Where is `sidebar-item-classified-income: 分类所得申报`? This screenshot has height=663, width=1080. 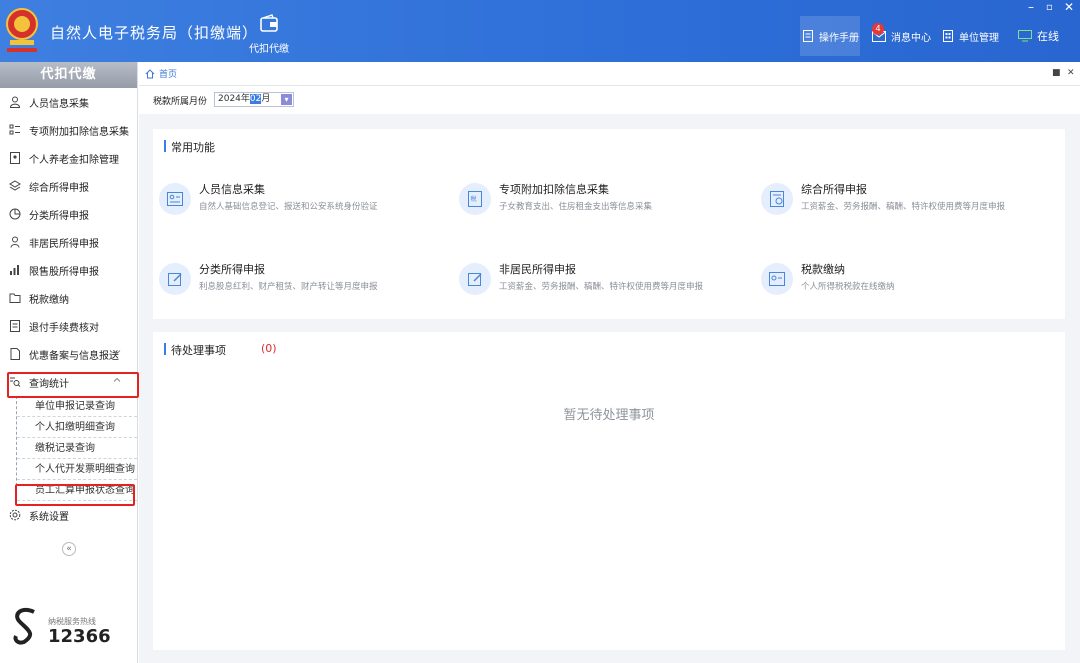 sidebar-item-classified-income: 分类所得申报 is located at coordinates (68, 214).